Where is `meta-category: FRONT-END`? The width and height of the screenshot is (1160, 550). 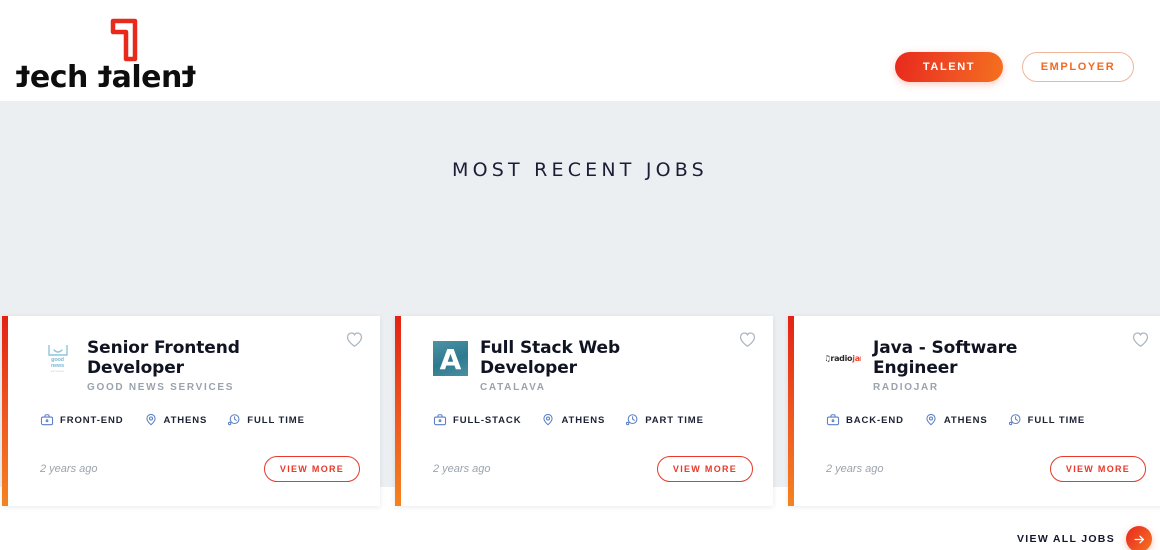
meta-category: FRONT-END is located at coordinates (82, 420).